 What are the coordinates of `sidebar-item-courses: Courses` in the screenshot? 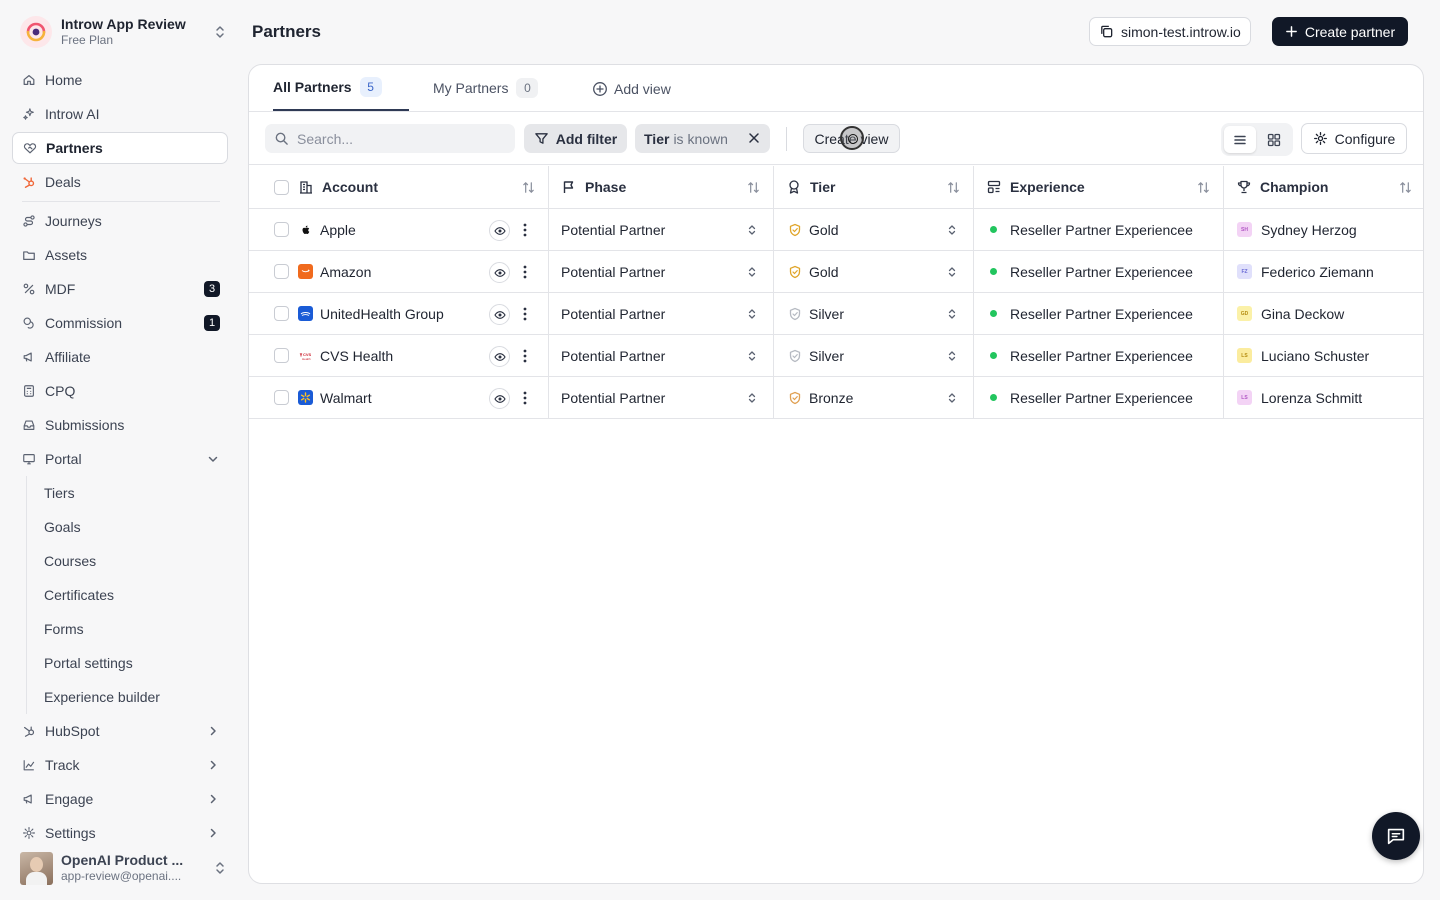 It's located at (127, 561).